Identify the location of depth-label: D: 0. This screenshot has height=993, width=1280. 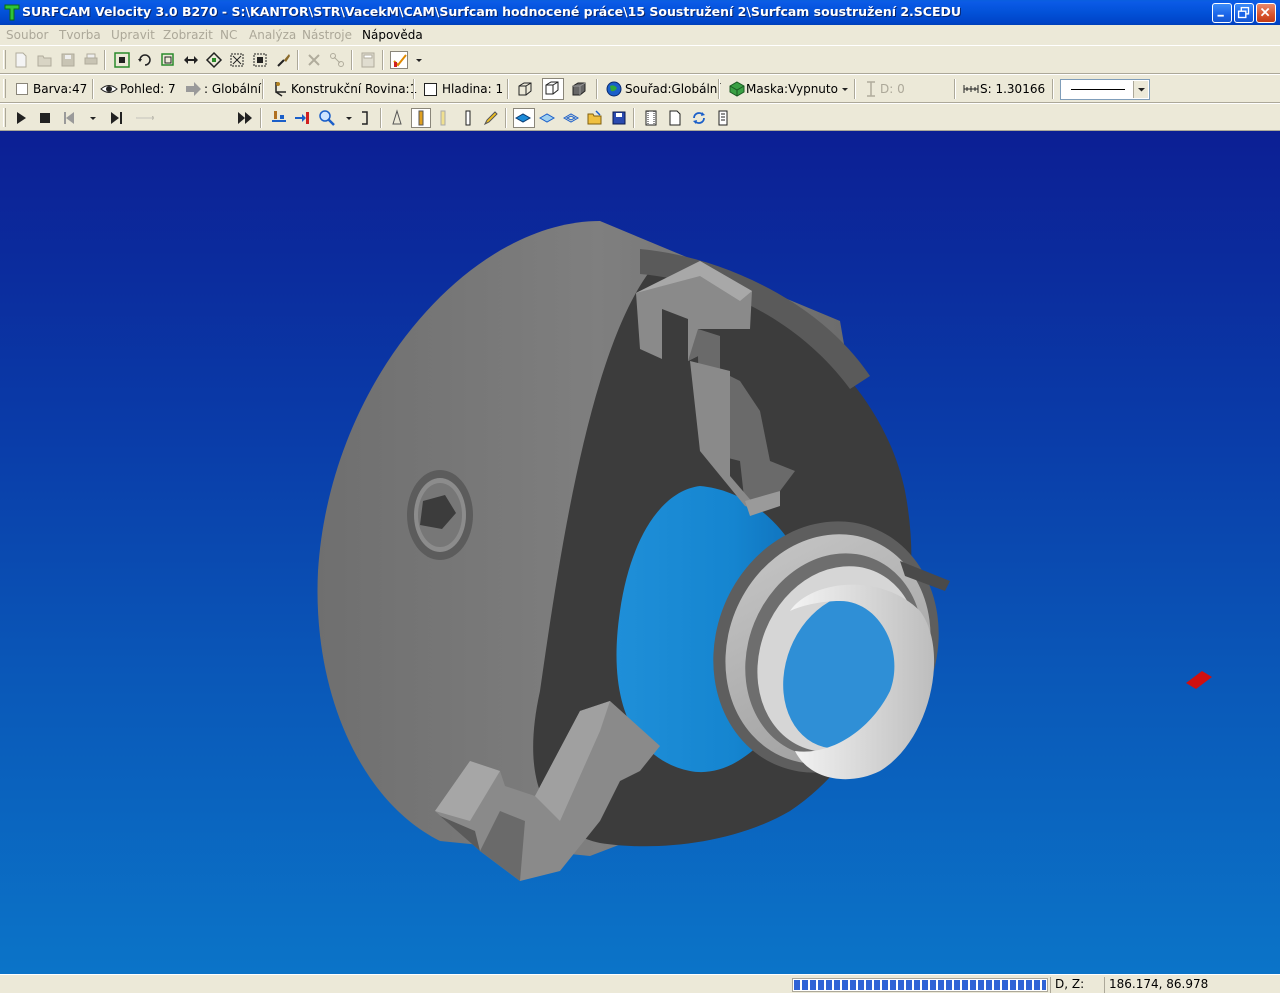
(892, 89).